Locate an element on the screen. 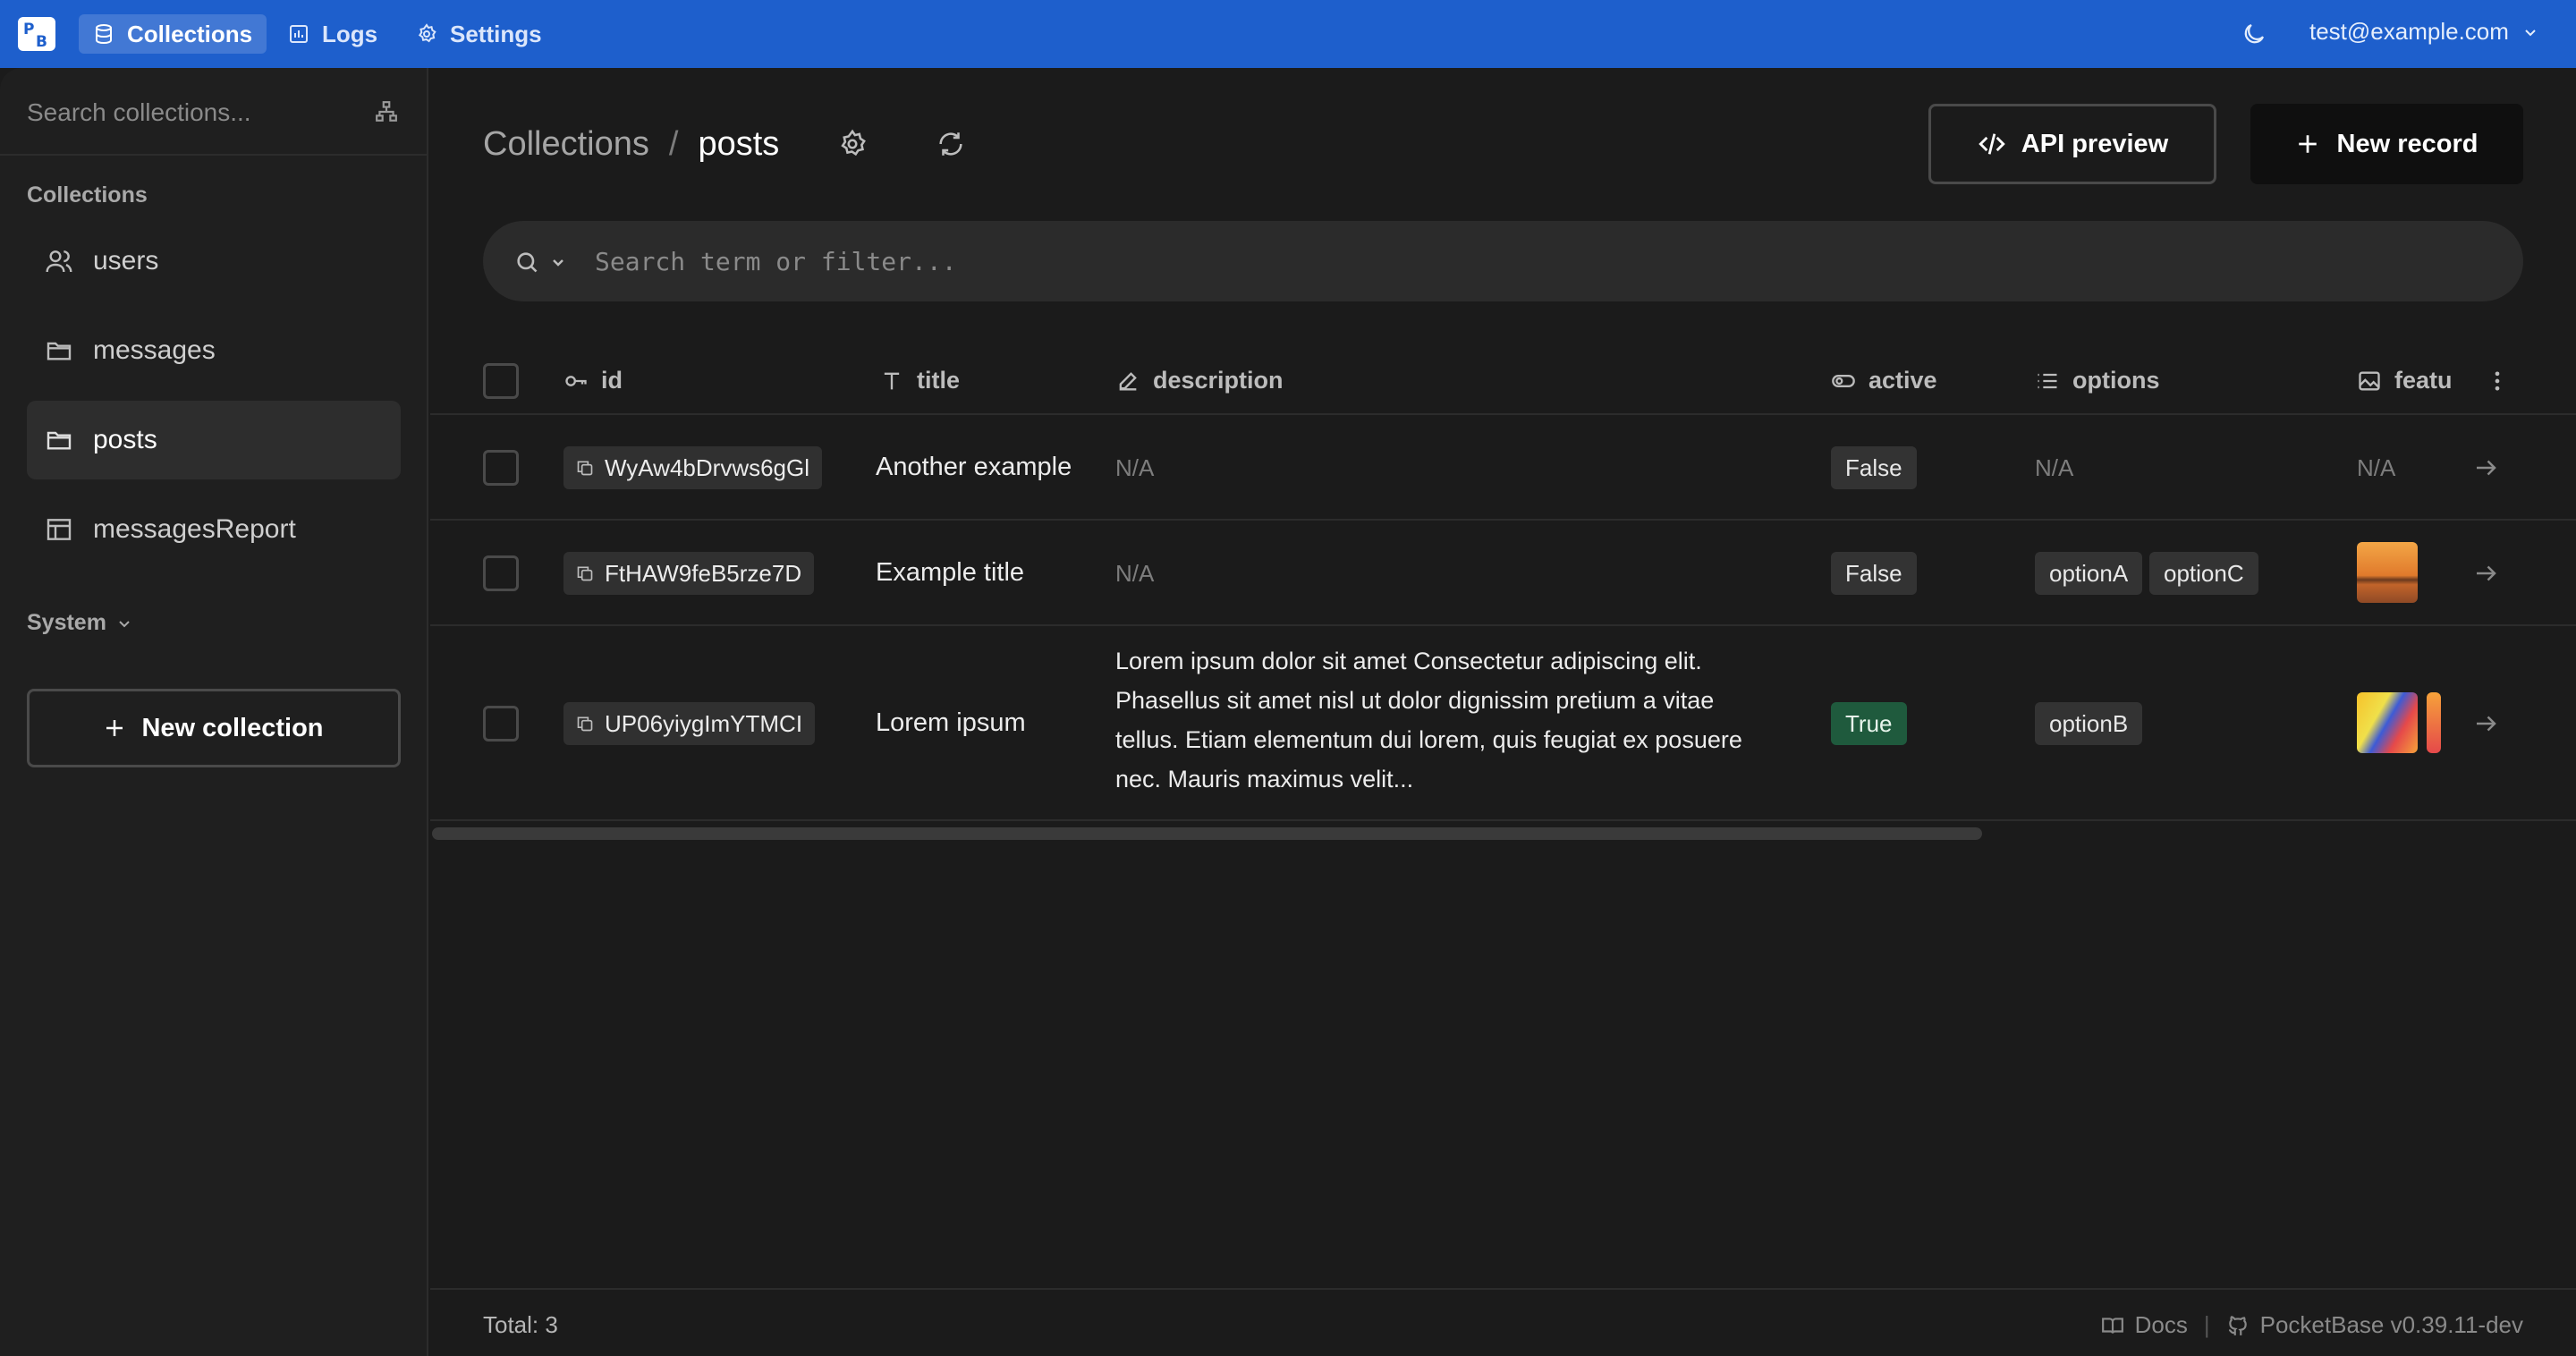 The image size is (2576, 1356). column-label: title is located at coordinates (939, 380).